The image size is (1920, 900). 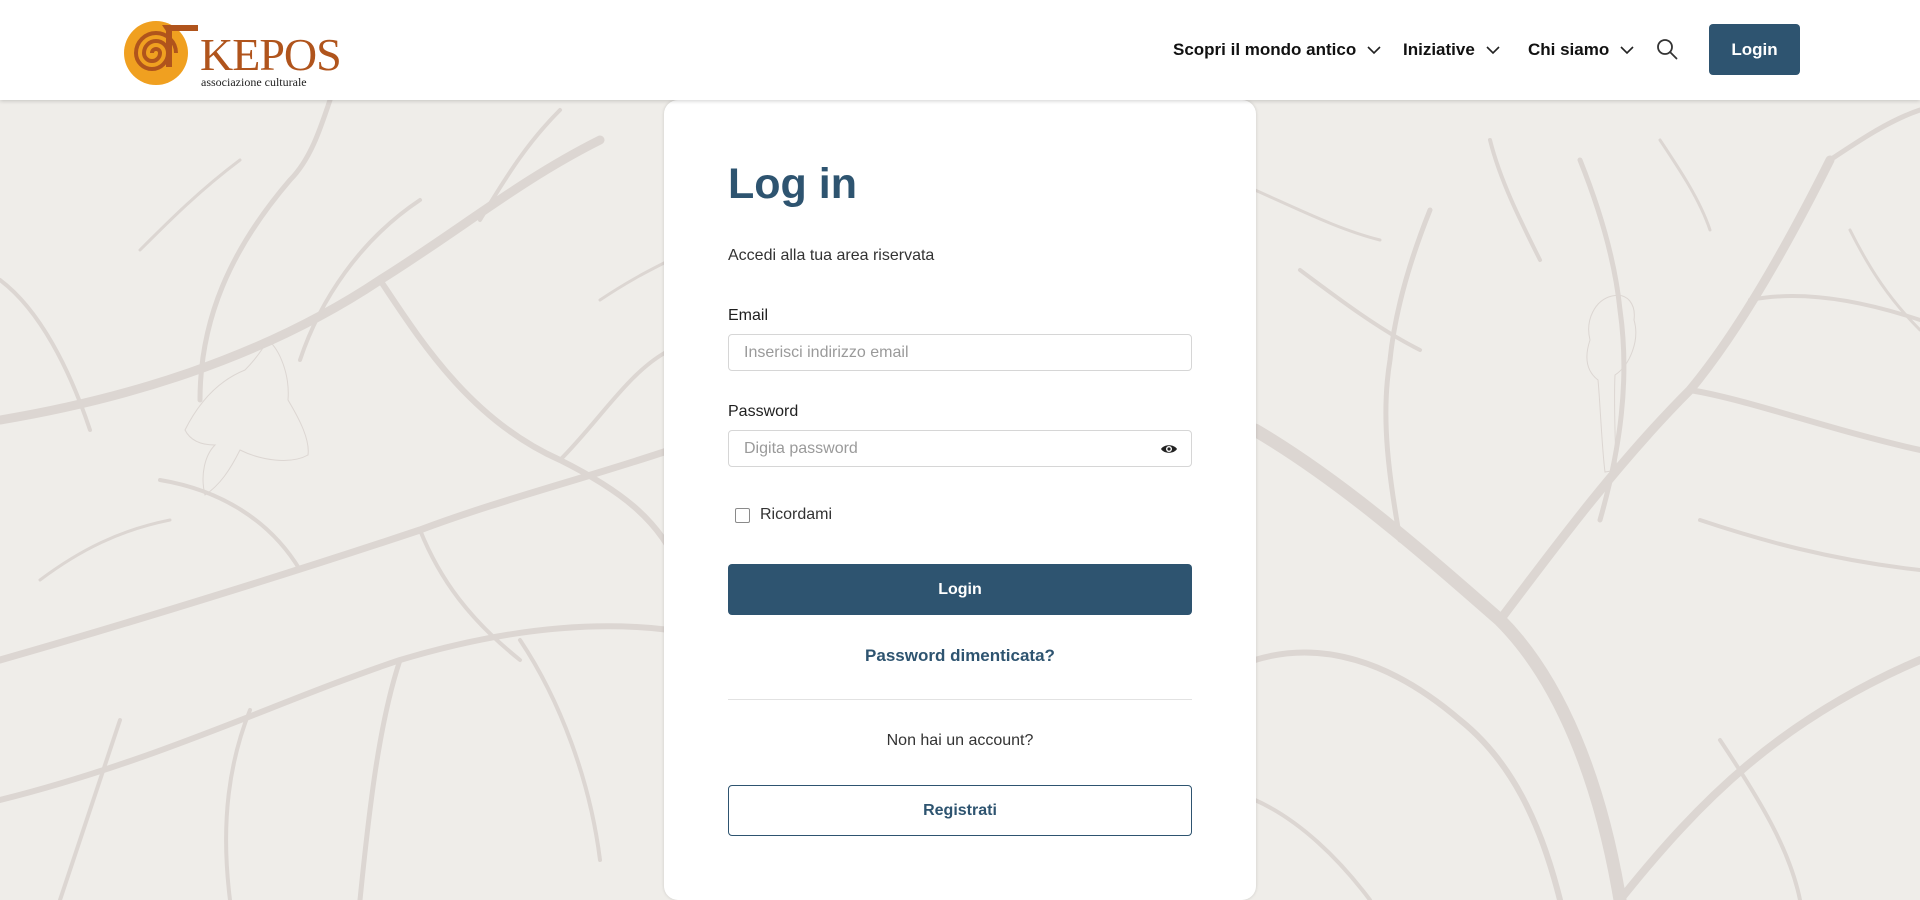 What do you see at coordinates (960, 448) in the screenshot?
I see `password-field` at bounding box center [960, 448].